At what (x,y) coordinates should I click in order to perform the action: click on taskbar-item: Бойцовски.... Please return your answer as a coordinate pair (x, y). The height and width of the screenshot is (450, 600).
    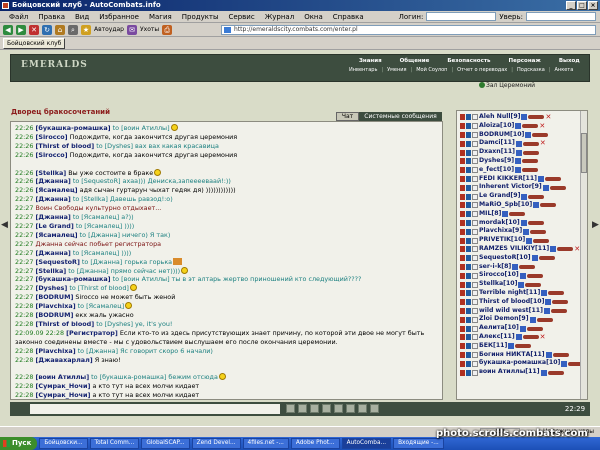
    Looking at the image, I should click on (63, 443).